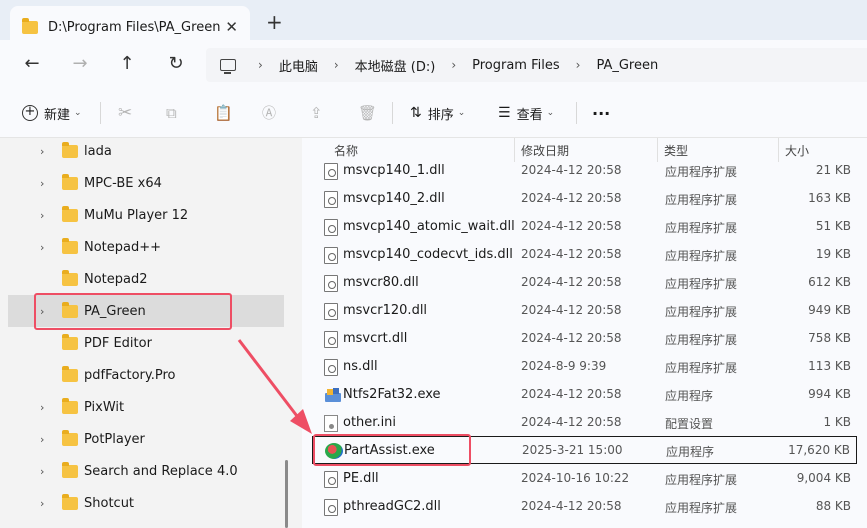  Describe the element at coordinates (367, 113) in the screenshot. I see `delete-button: 🗑` at that location.